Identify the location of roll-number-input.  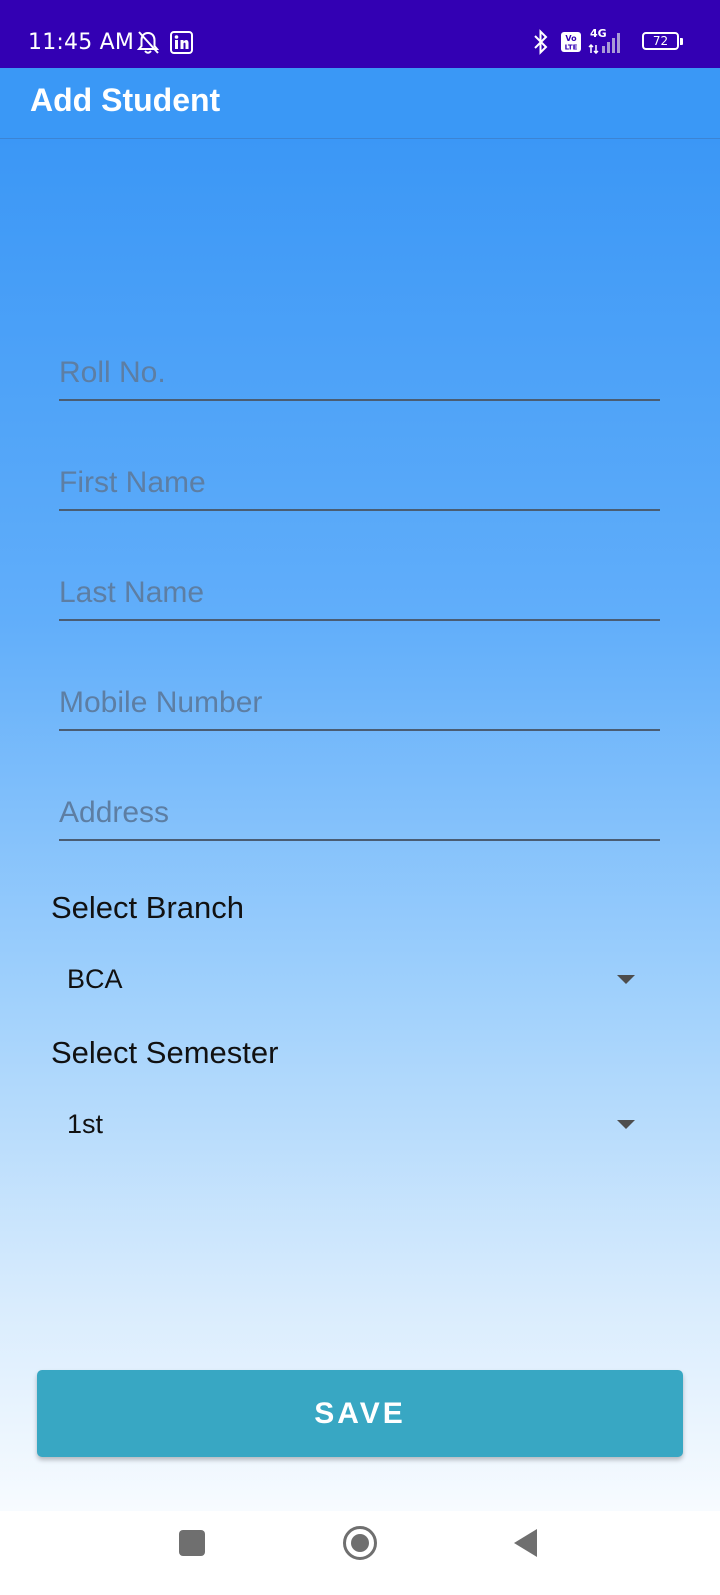
(359, 373).